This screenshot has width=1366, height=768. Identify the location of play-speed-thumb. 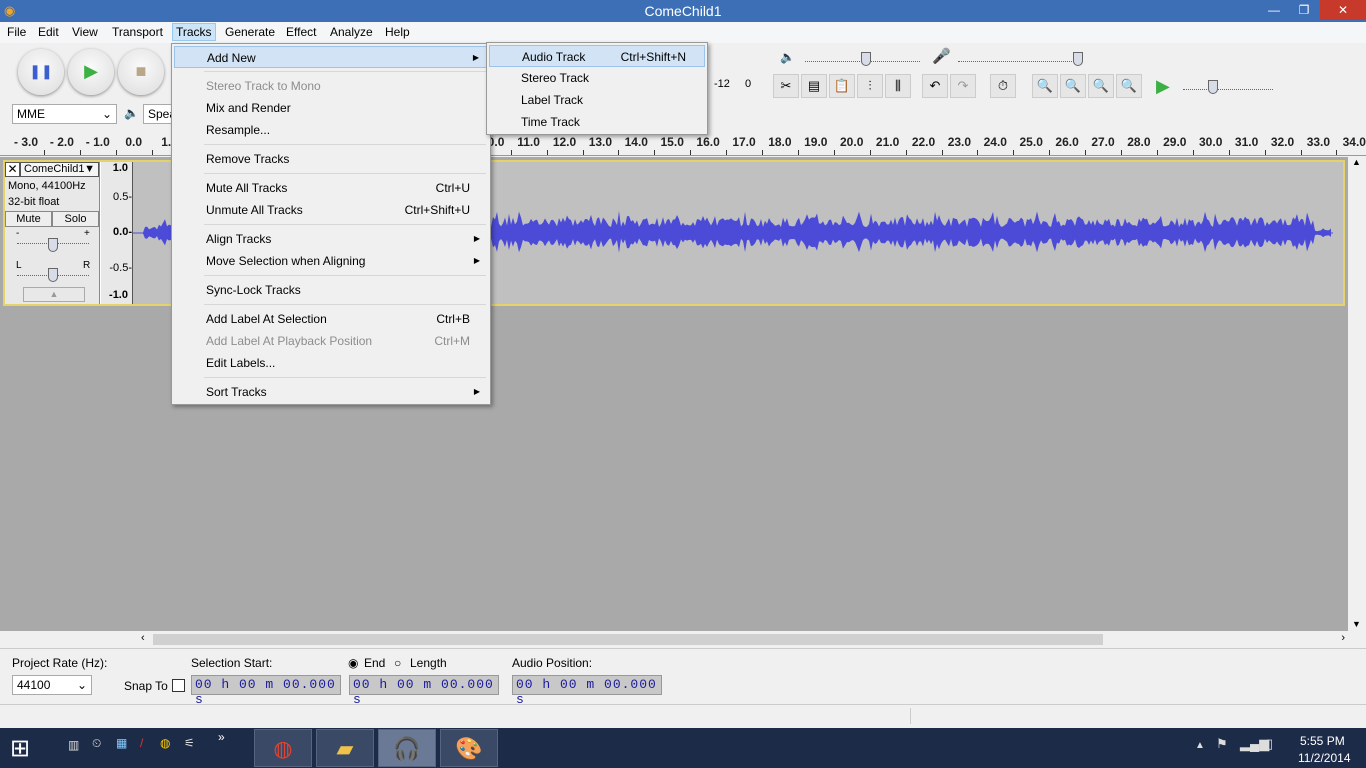
(1213, 87).